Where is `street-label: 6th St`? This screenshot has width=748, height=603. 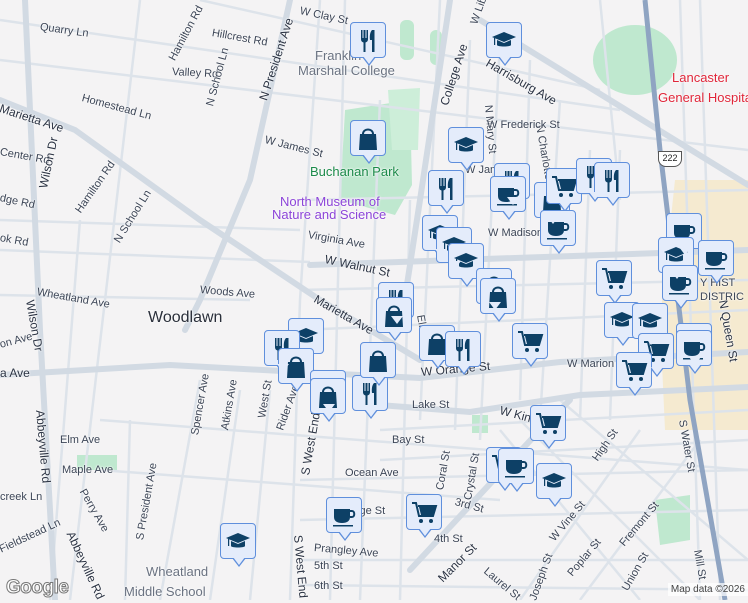
street-label: 6th St is located at coordinates (328, 586).